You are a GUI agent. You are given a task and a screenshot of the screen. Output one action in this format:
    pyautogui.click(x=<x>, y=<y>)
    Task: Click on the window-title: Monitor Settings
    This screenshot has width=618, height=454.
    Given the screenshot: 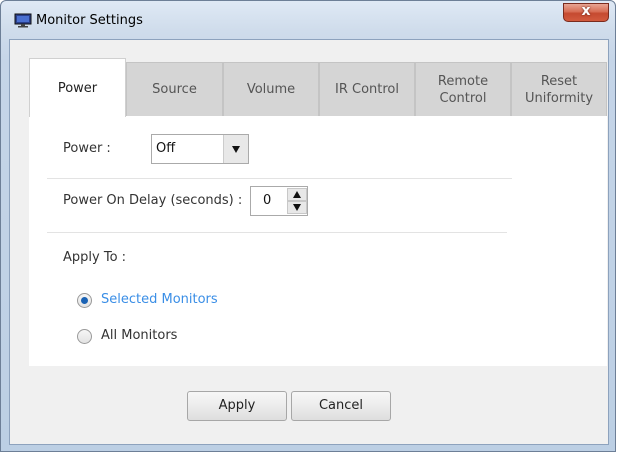 What is the action you would take?
    pyautogui.click(x=89, y=20)
    